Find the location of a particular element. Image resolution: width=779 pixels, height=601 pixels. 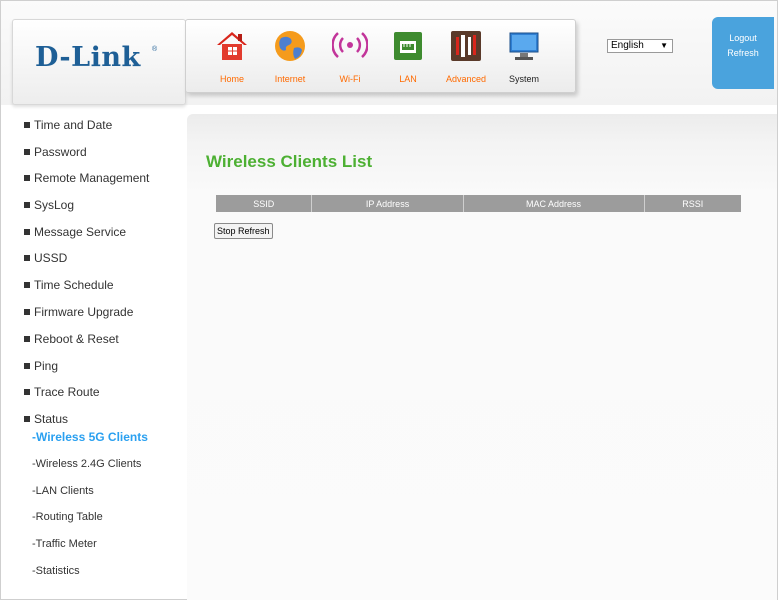

nav-lan-label: LAN is located at coordinates (408, 79).